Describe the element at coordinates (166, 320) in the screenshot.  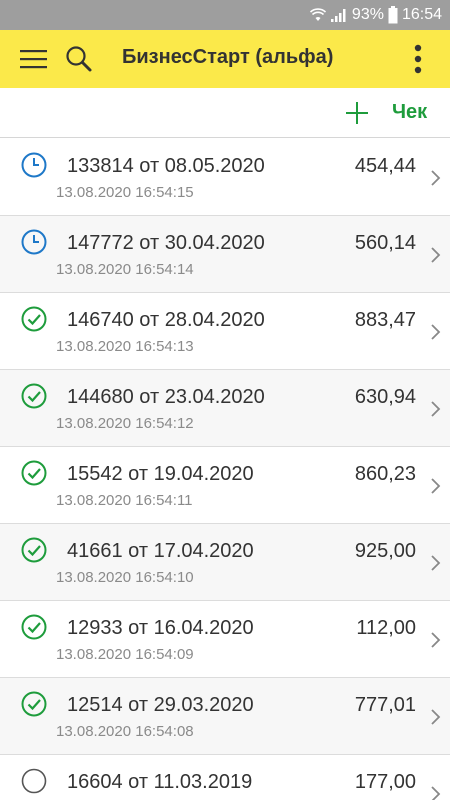
I see `receipt-title: 146740 от 28.04.2020` at that location.